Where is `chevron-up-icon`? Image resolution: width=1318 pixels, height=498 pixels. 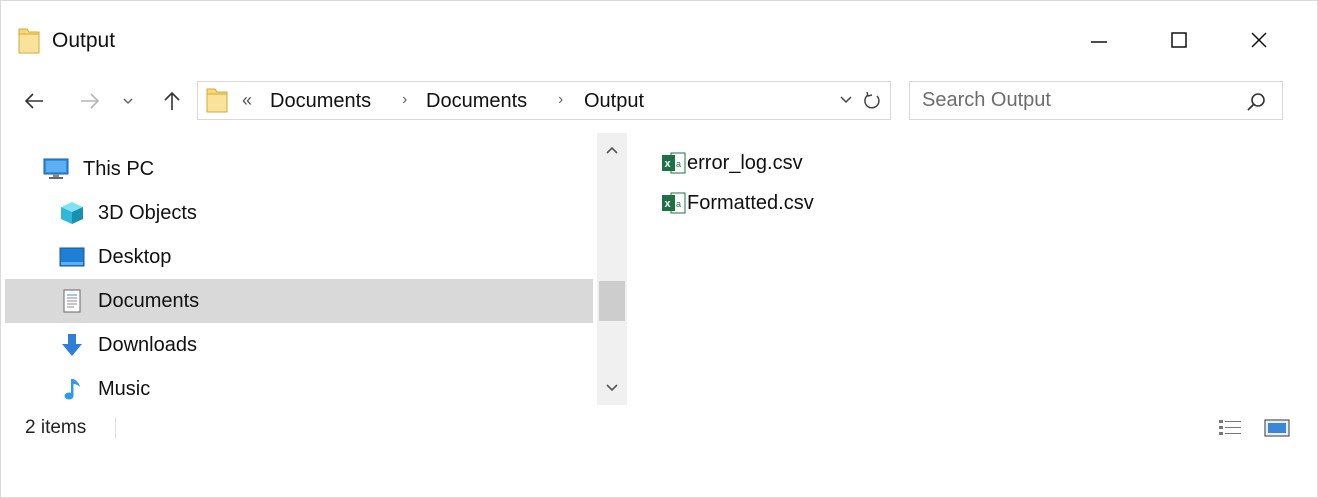 chevron-up-icon is located at coordinates (612, 150).